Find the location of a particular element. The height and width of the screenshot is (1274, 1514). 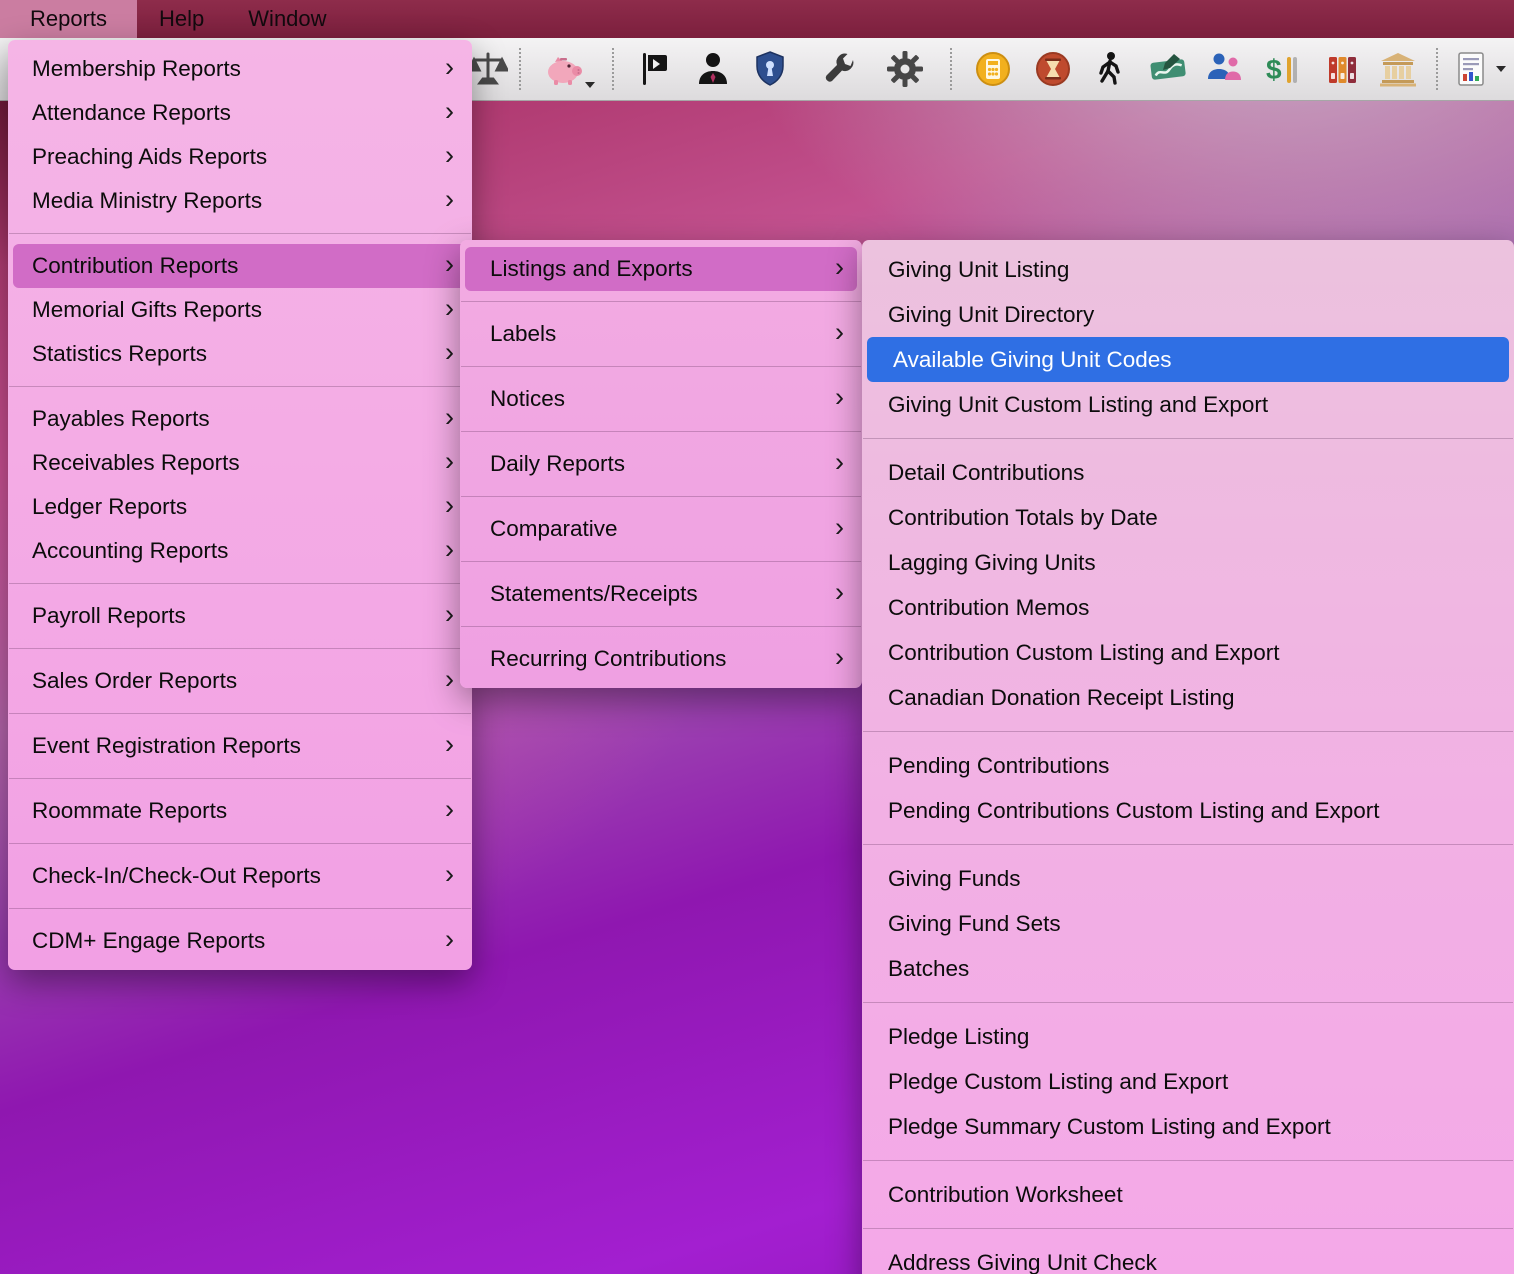

menu-item-check-in-check-out-reports: Check-In/Check-Out Reports › is located at coordinates (240, 876).